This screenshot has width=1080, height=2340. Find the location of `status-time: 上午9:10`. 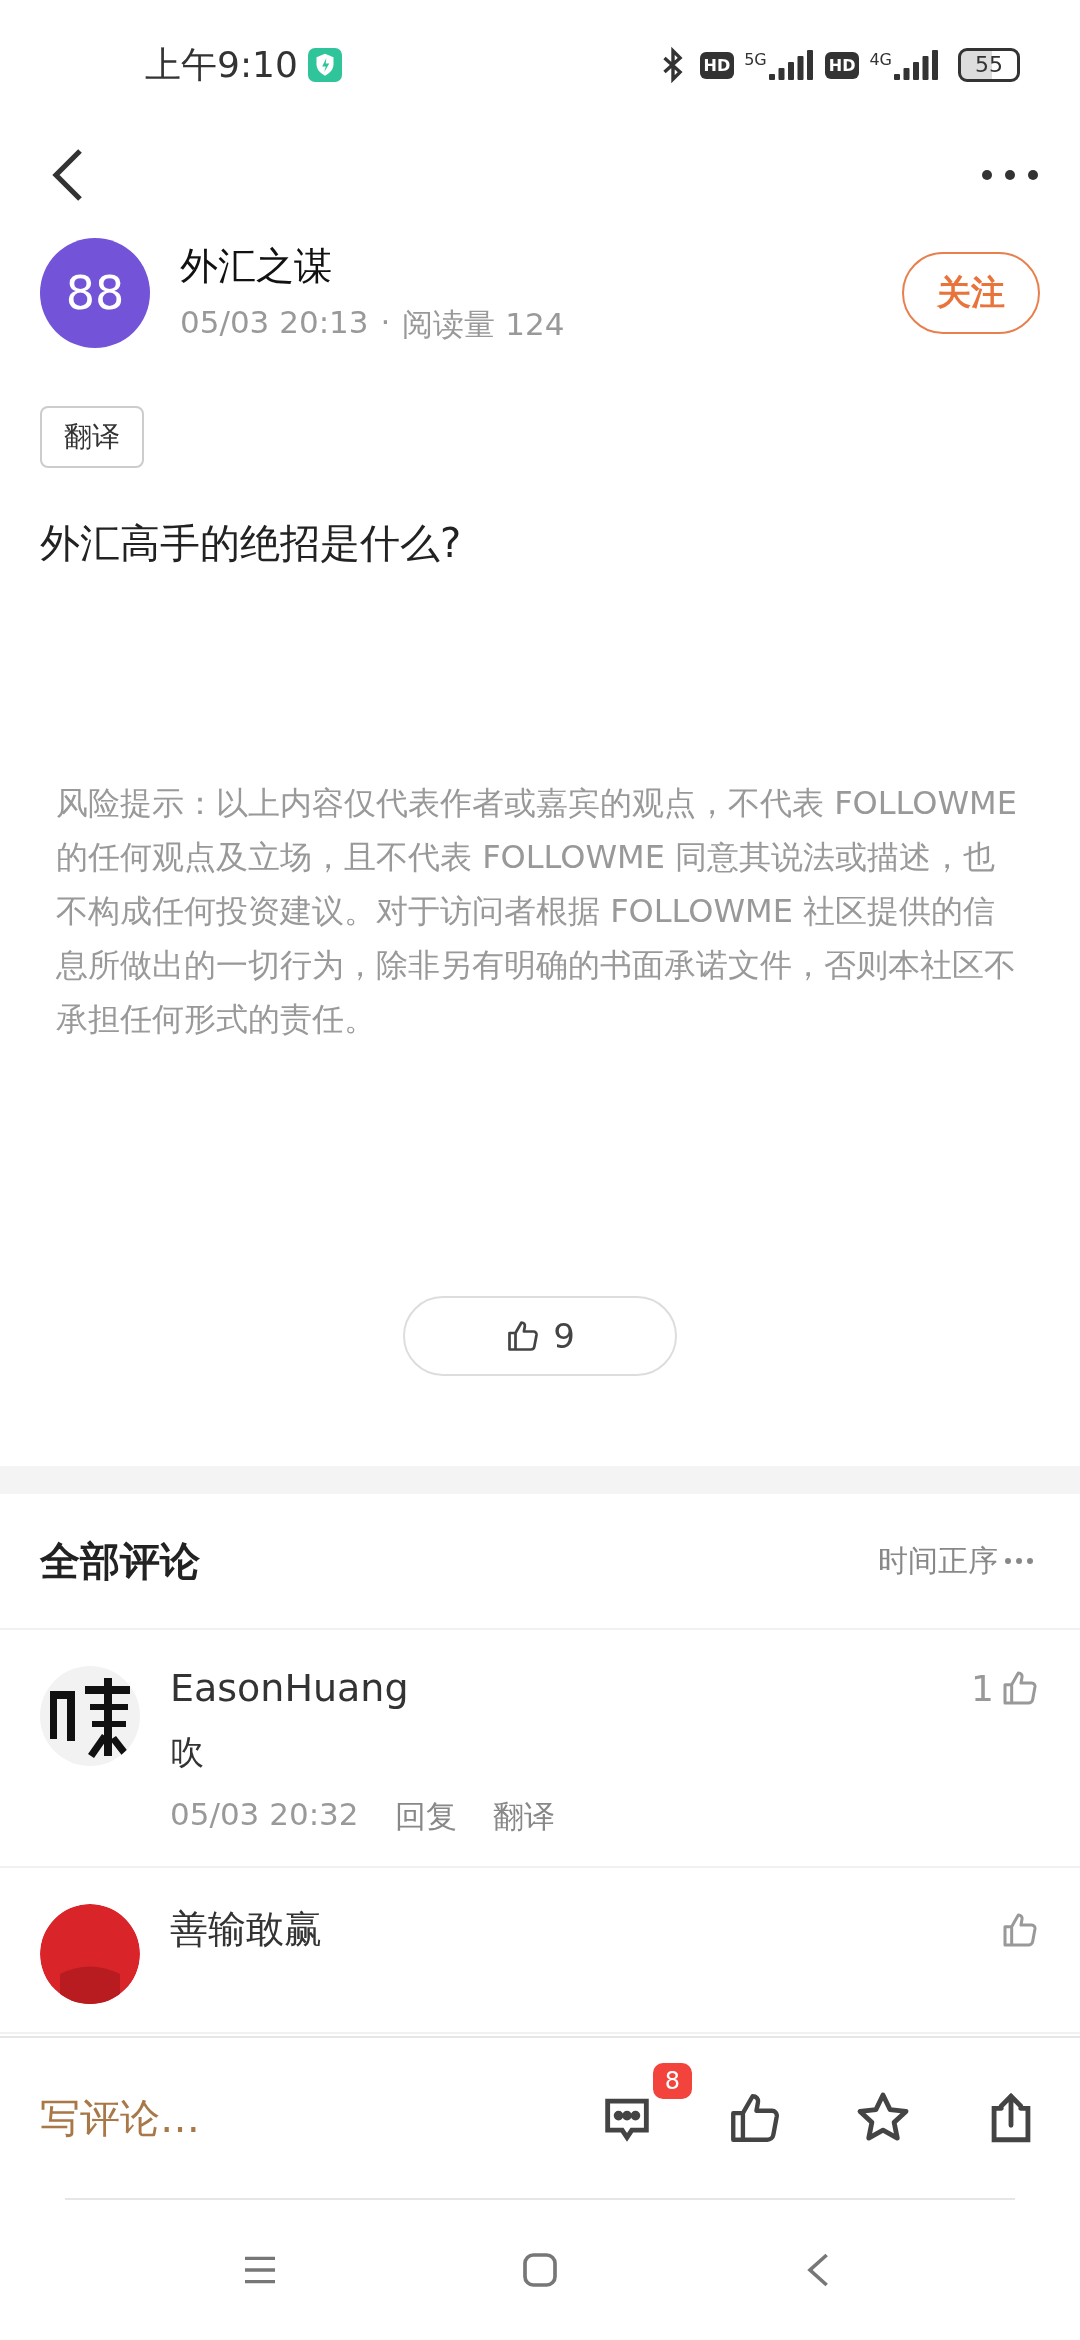

status-time: 上午9:10 is located at coordinates (221, 64).